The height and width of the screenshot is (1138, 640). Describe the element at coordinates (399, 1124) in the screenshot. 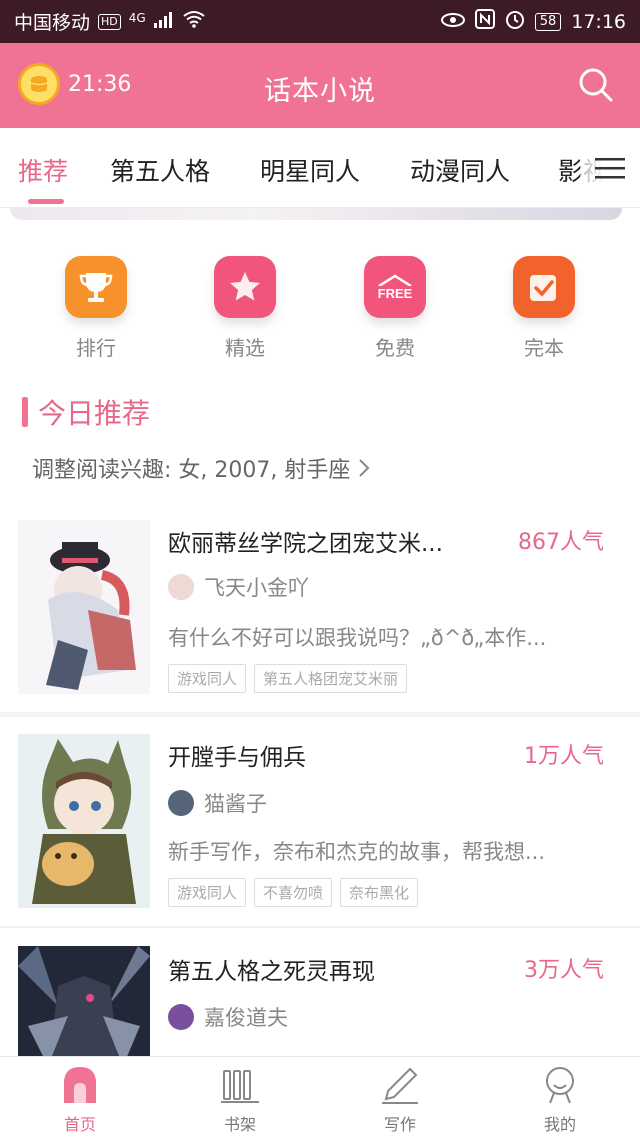

I see `nav-label: 写作` at that location.